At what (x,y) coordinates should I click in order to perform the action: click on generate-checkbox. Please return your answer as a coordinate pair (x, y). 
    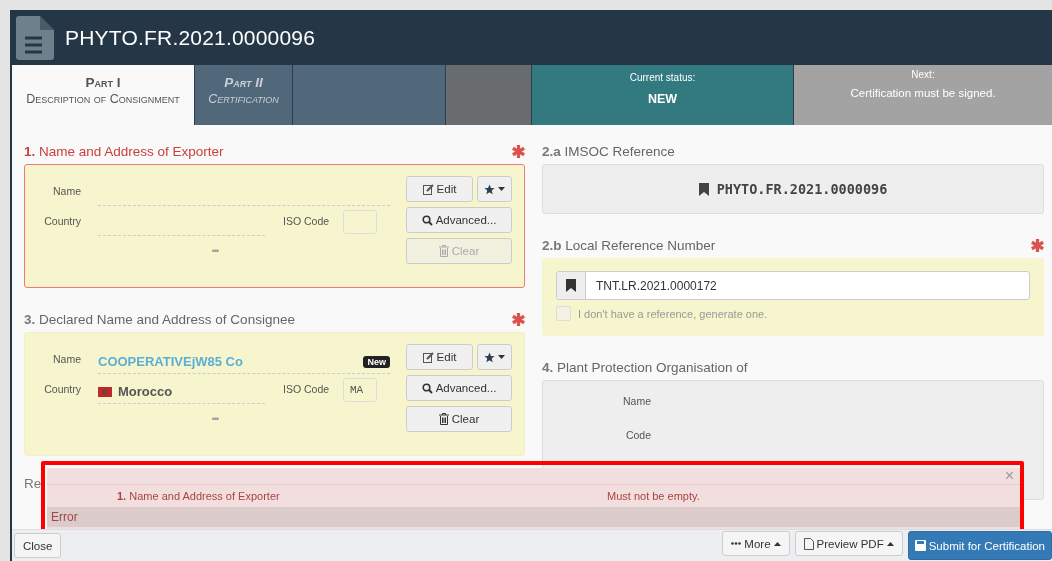
    Looking at the image, I should click on (563, 313).